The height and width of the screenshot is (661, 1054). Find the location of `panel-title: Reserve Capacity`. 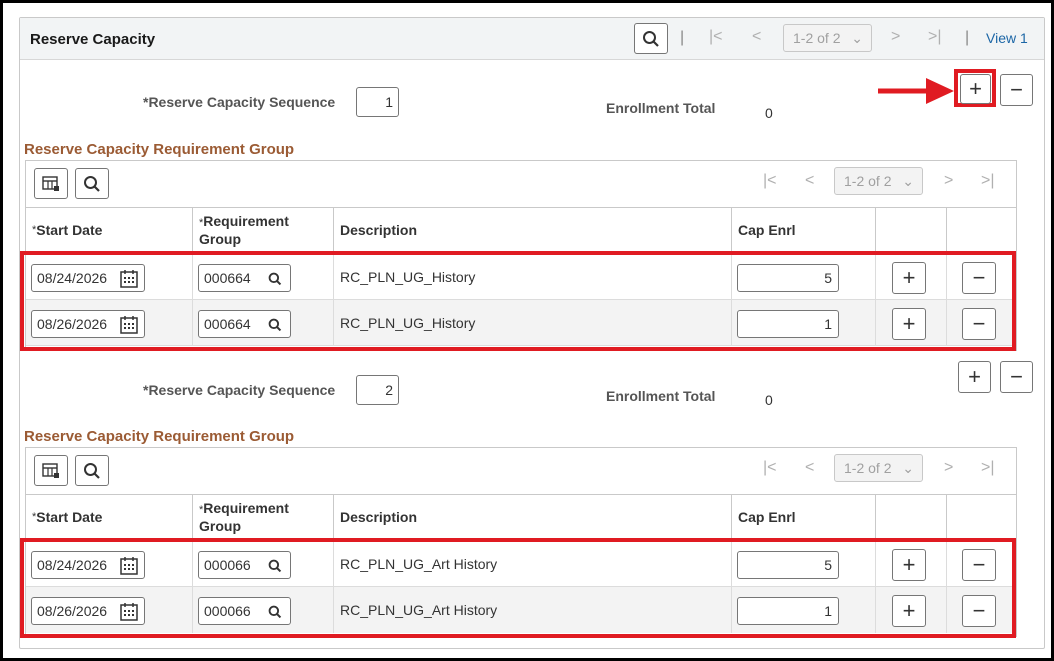

panel-title: Reserve Capacity is located at coordinates (93, 39).